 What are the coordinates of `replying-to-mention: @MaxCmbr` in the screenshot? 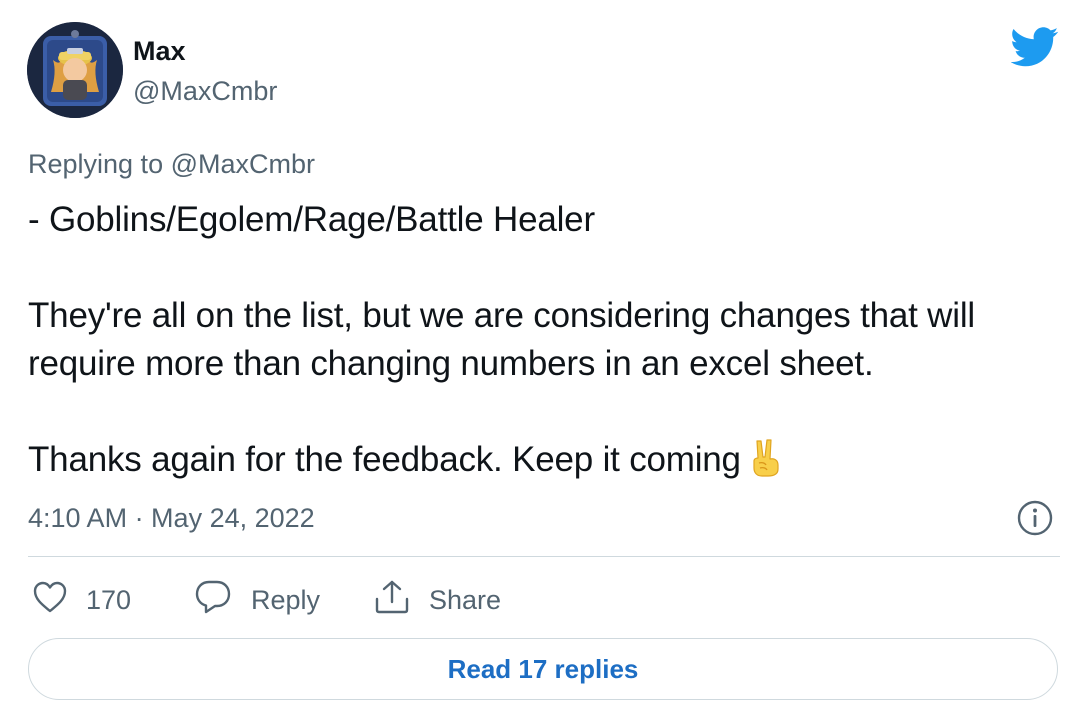 It's located at (243, 164).